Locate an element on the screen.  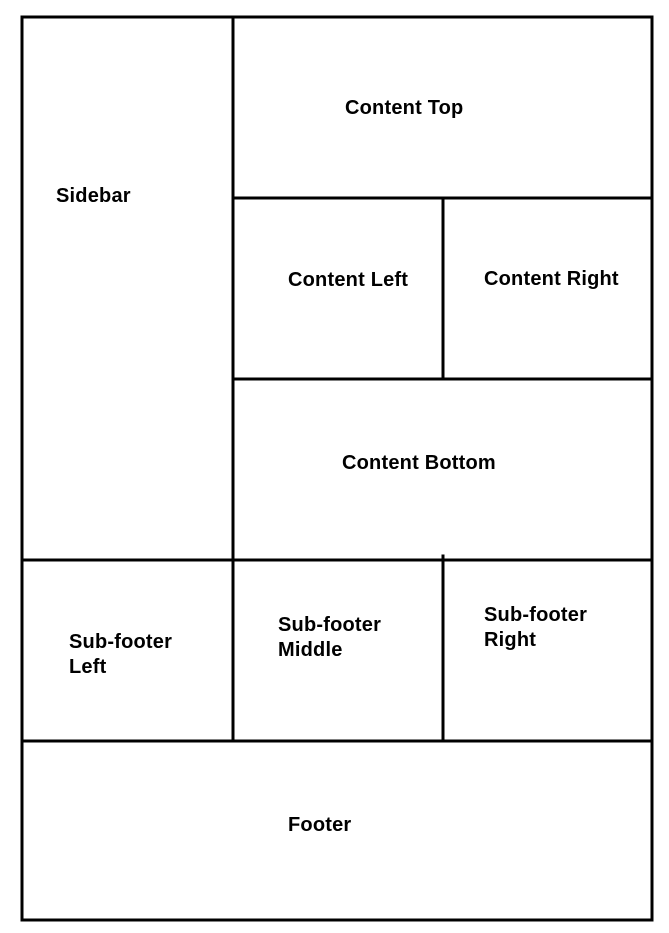
subfooter-left-region-label: Sub-footer Left is located at coordinates (120, 655).